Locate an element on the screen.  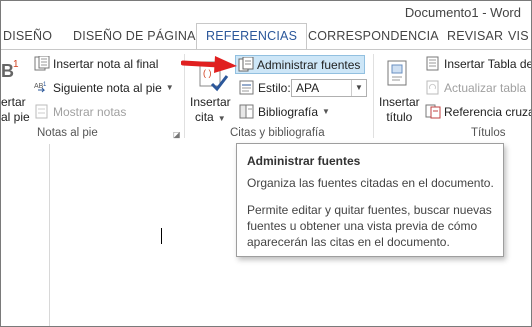
insert-footnote-icon: B 1 is located at coordinates (12, 70).